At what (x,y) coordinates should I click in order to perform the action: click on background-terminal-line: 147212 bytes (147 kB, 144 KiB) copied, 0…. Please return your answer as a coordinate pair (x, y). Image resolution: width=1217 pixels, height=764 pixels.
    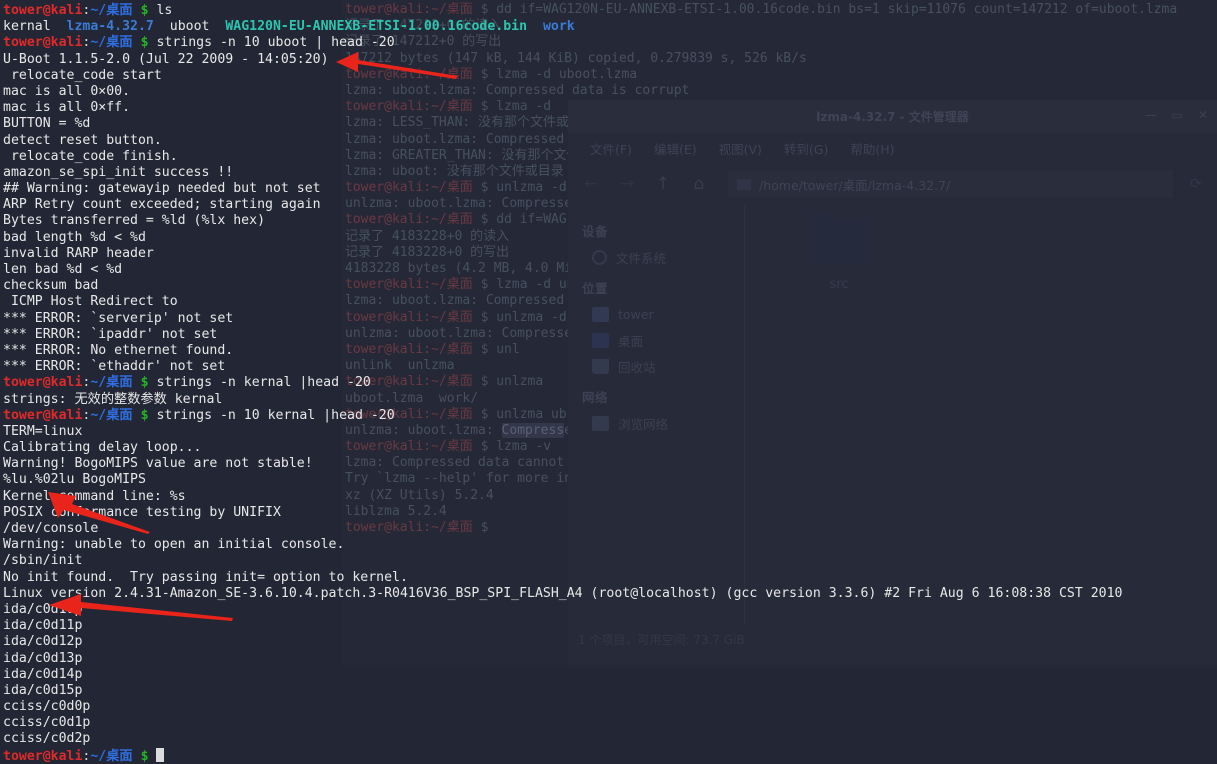
    Looking at the image, I should click on (576, 58).